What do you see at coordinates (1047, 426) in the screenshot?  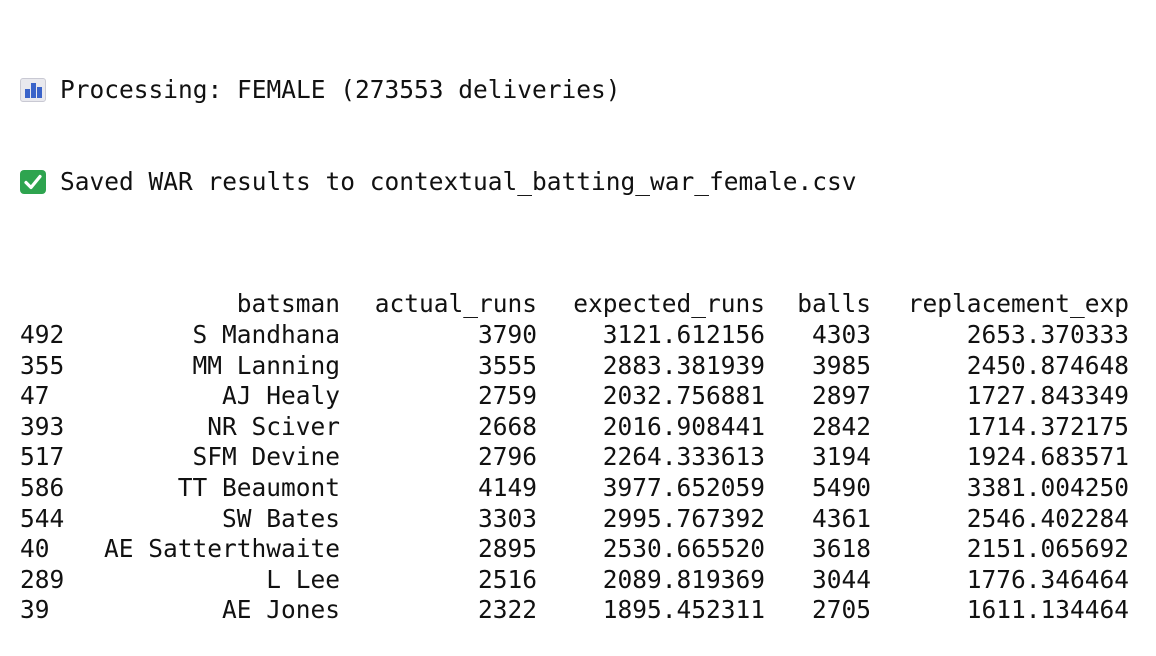 I see `replacement-exp-cell: 1714.372175` at bounding box center [1047, 426].